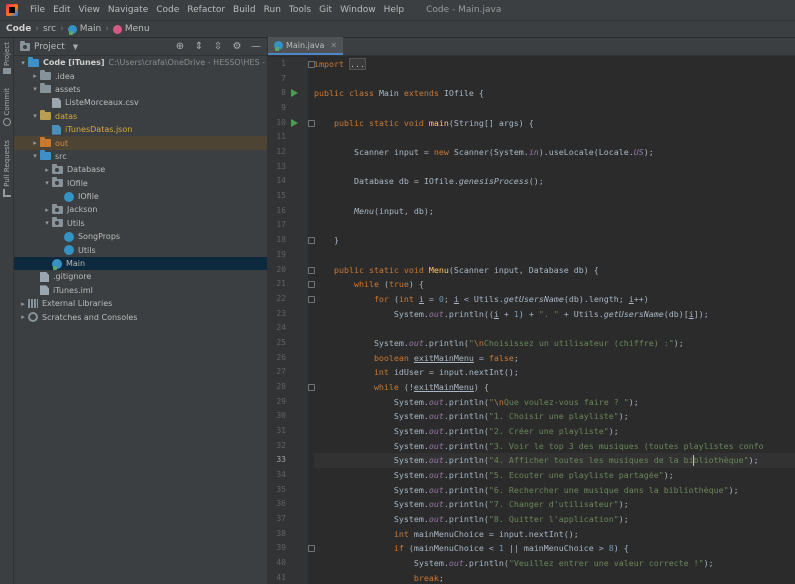 This screenshot has height=584, width=795. I want to click on menu-navigate: Navigate, so click(128, 10).